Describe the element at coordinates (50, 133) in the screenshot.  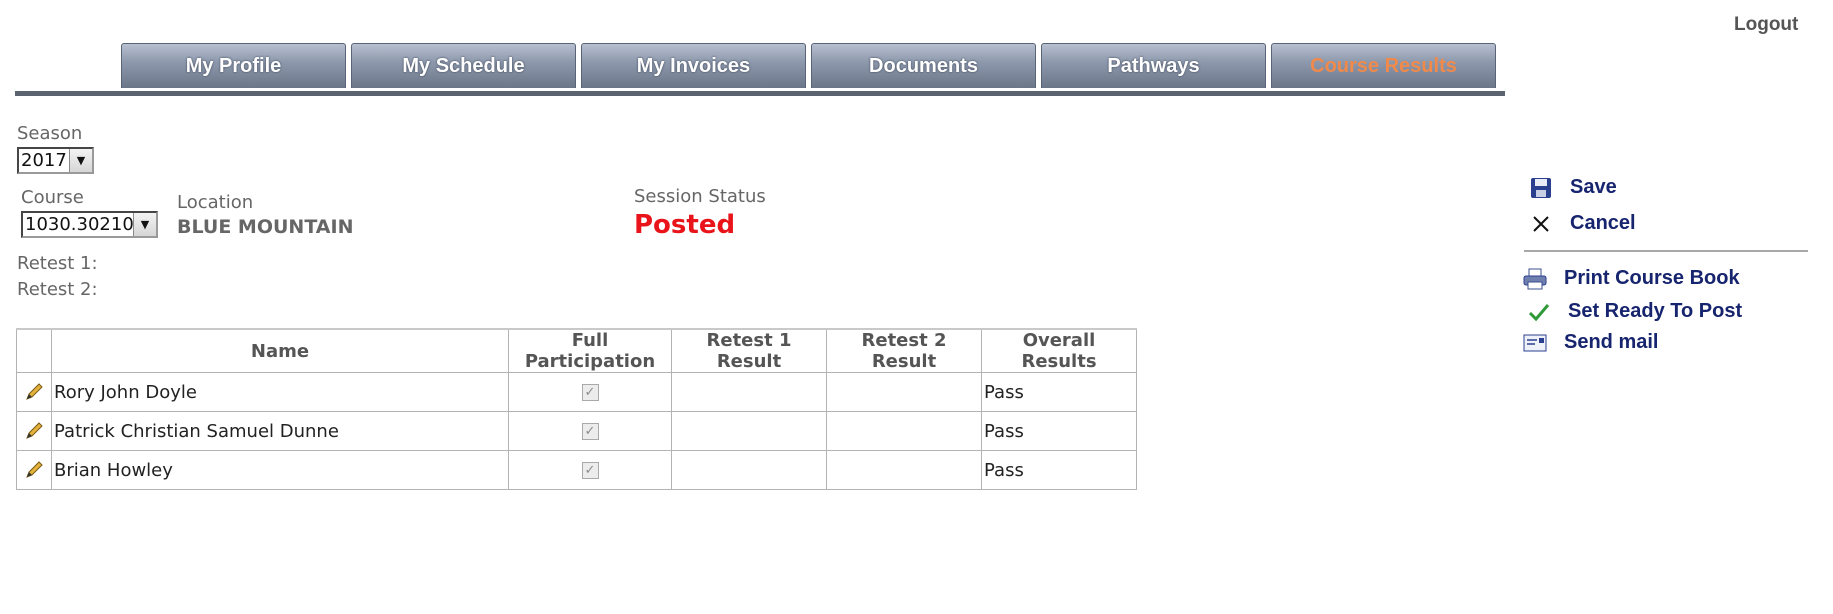
I see `season-label: Season` at that location.